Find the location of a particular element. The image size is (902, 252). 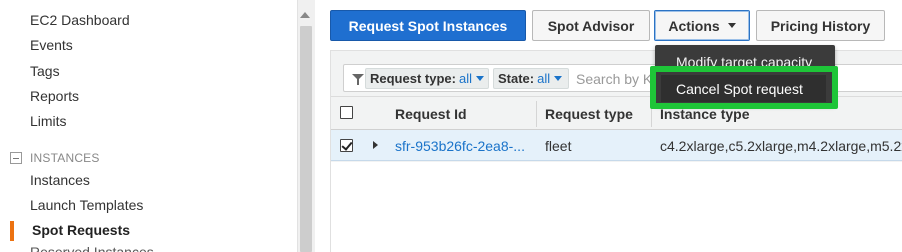

scroll-up-arrow-icon is located at coordinates (305, 15).